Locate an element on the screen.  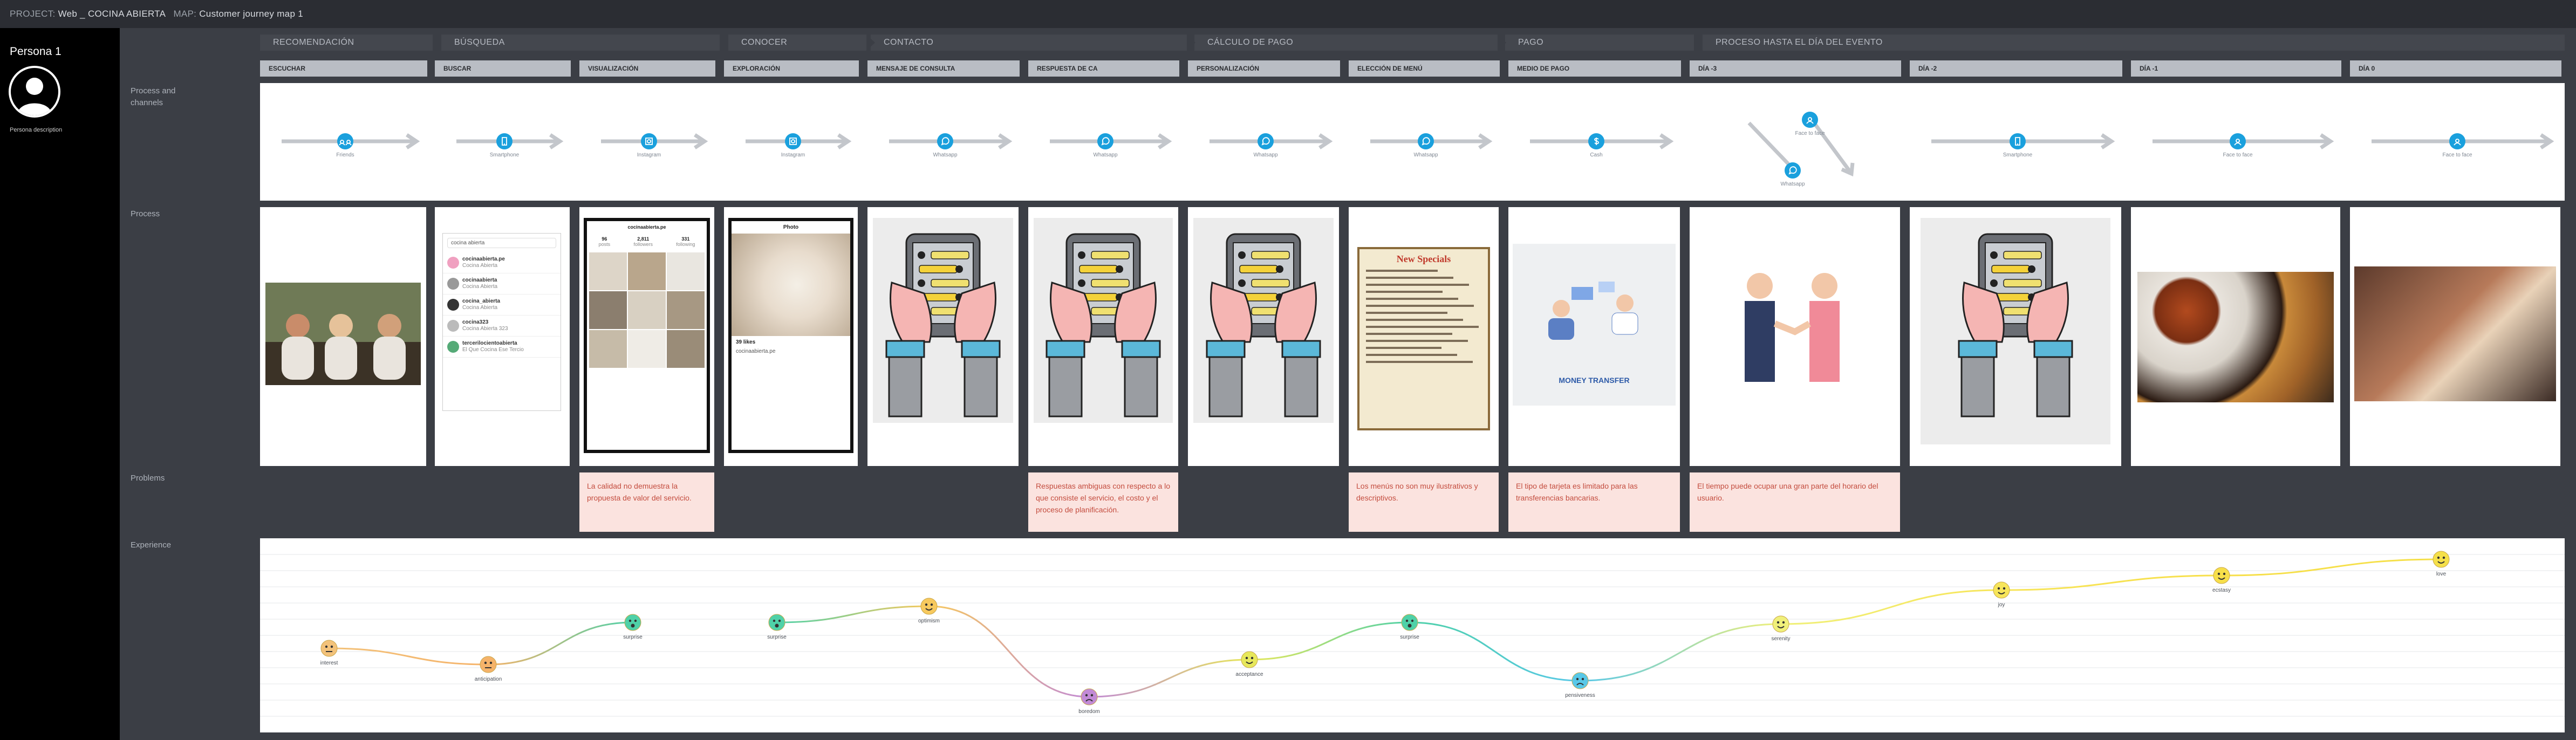
emotion-point: joy is located at coordinates (2001, 594).